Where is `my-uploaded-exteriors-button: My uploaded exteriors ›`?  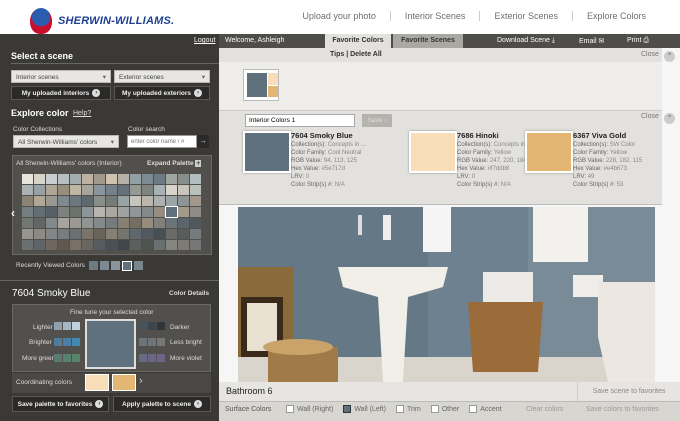
my-uploaded-exteriors-button: My uploaded exteriors › is located at coordinates (162, 93).